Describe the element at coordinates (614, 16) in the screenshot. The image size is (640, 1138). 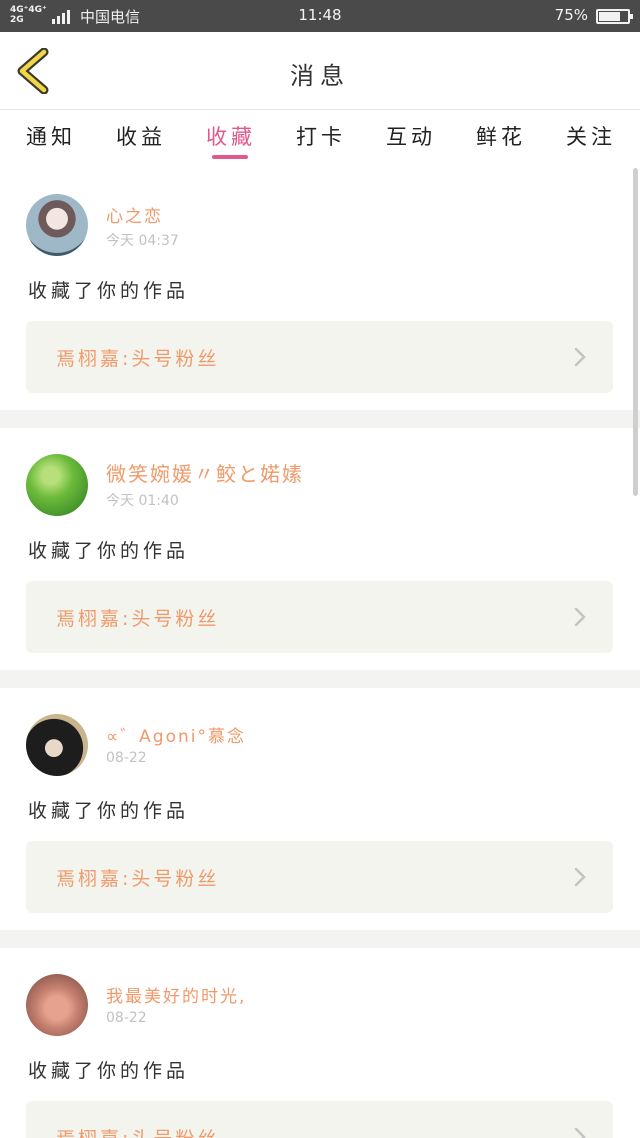
I see `battery-icon` at that location.